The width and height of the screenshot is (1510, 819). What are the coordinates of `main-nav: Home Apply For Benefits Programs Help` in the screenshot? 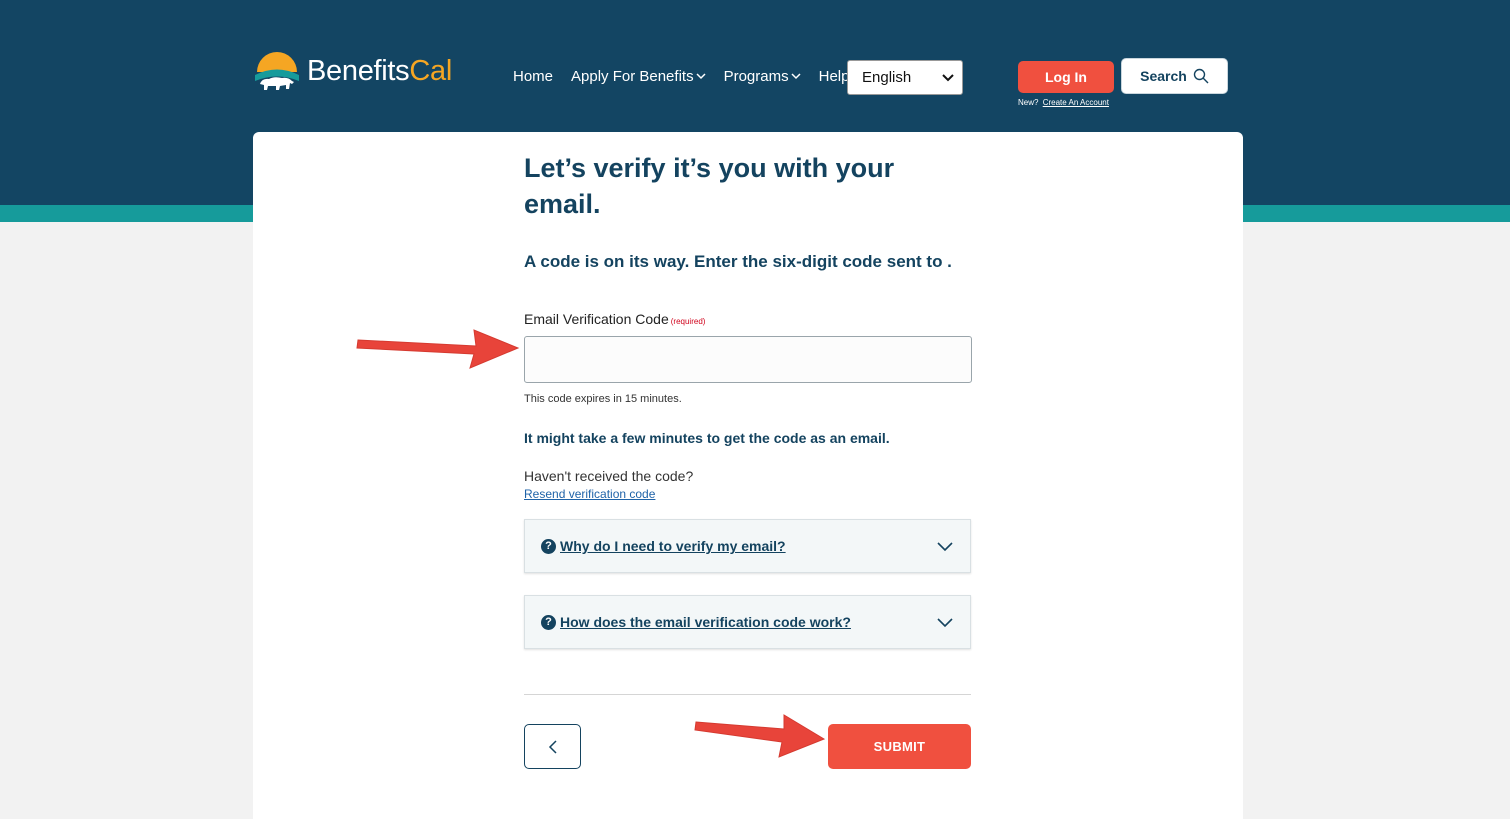 It's located at (690, 76).